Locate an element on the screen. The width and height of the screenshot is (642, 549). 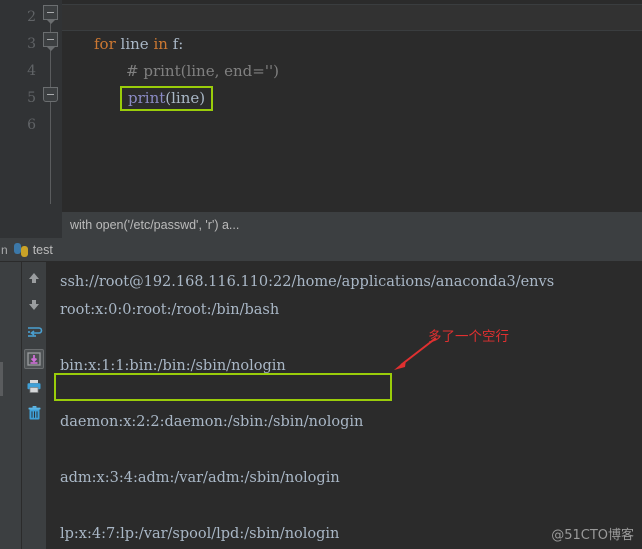
function-print: print is located at coordinates (147, 98).